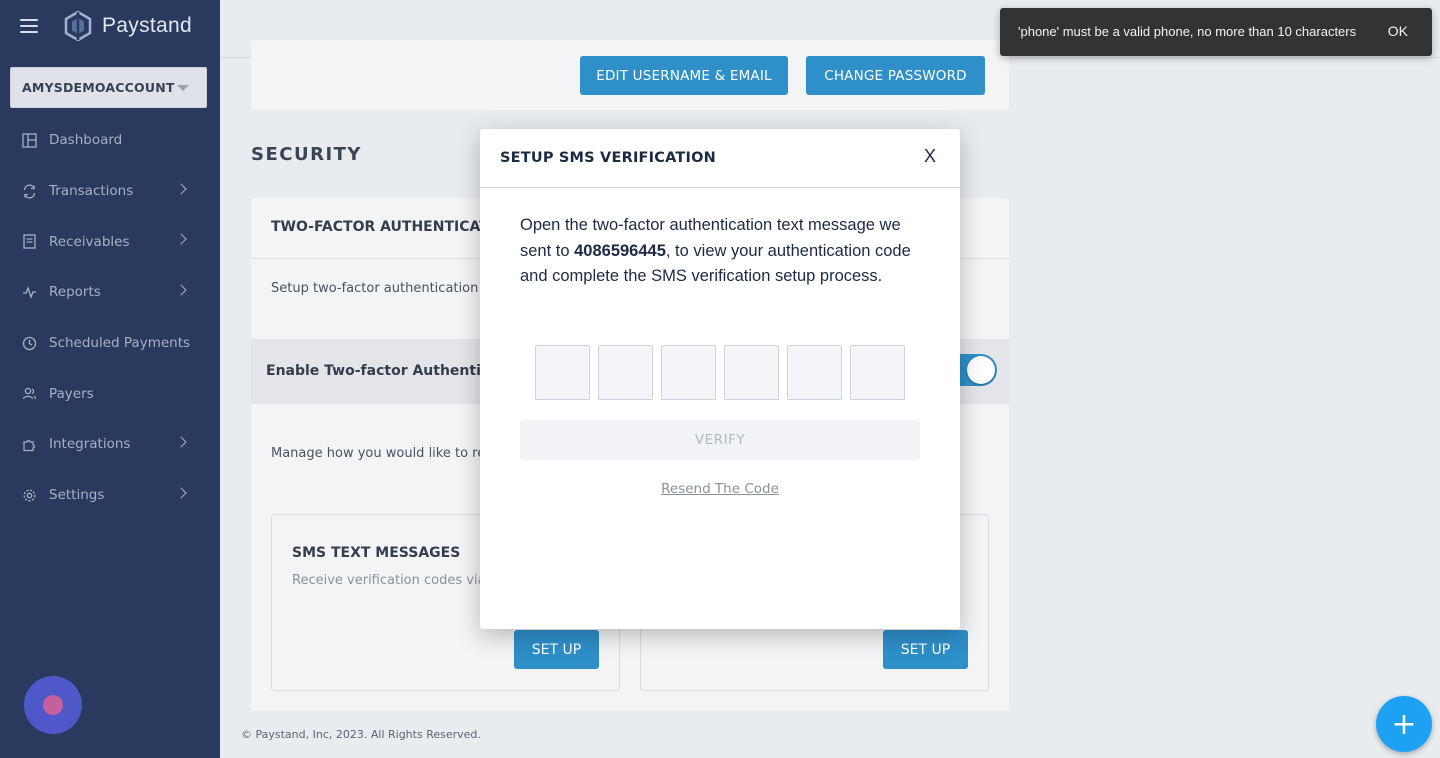 Image resolution: width=1440 pixels, height=758 pixels. I want to click on phone-number: 4086596445, so click(620, 250).